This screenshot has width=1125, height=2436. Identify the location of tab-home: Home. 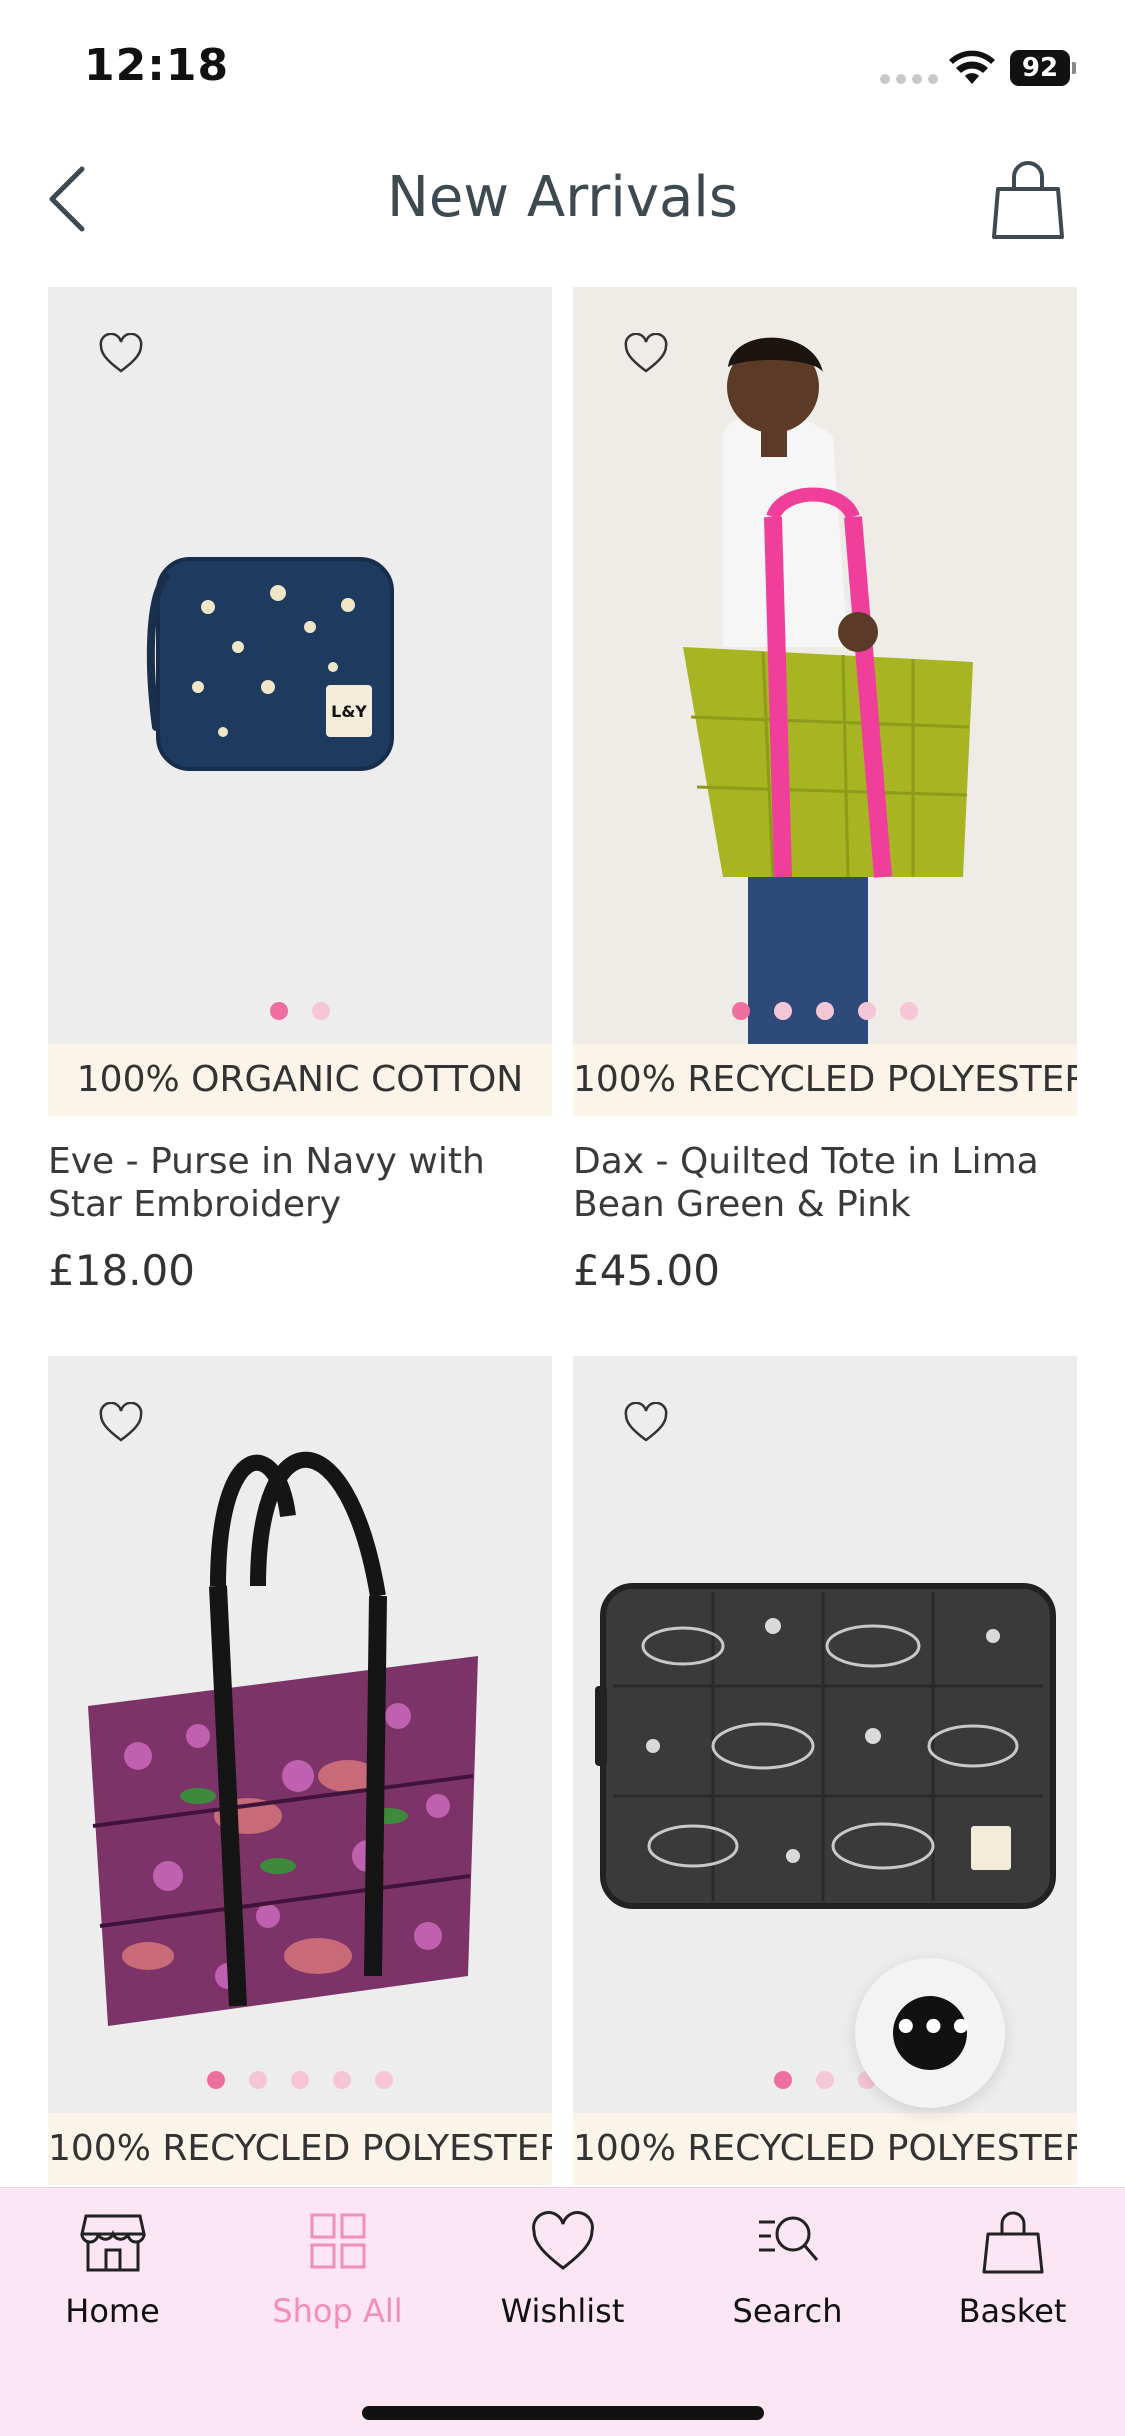
(112, 2263).